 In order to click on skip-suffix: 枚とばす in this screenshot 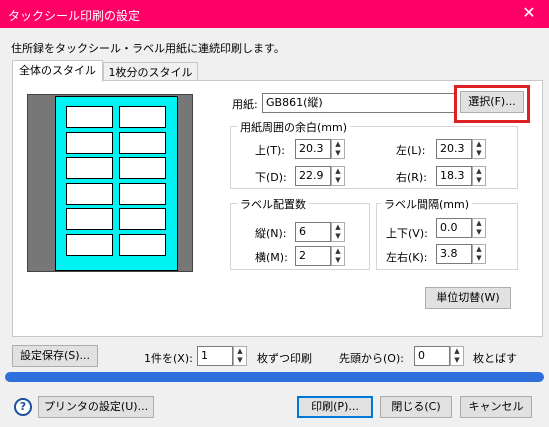, I will do `click(495, 358)`.